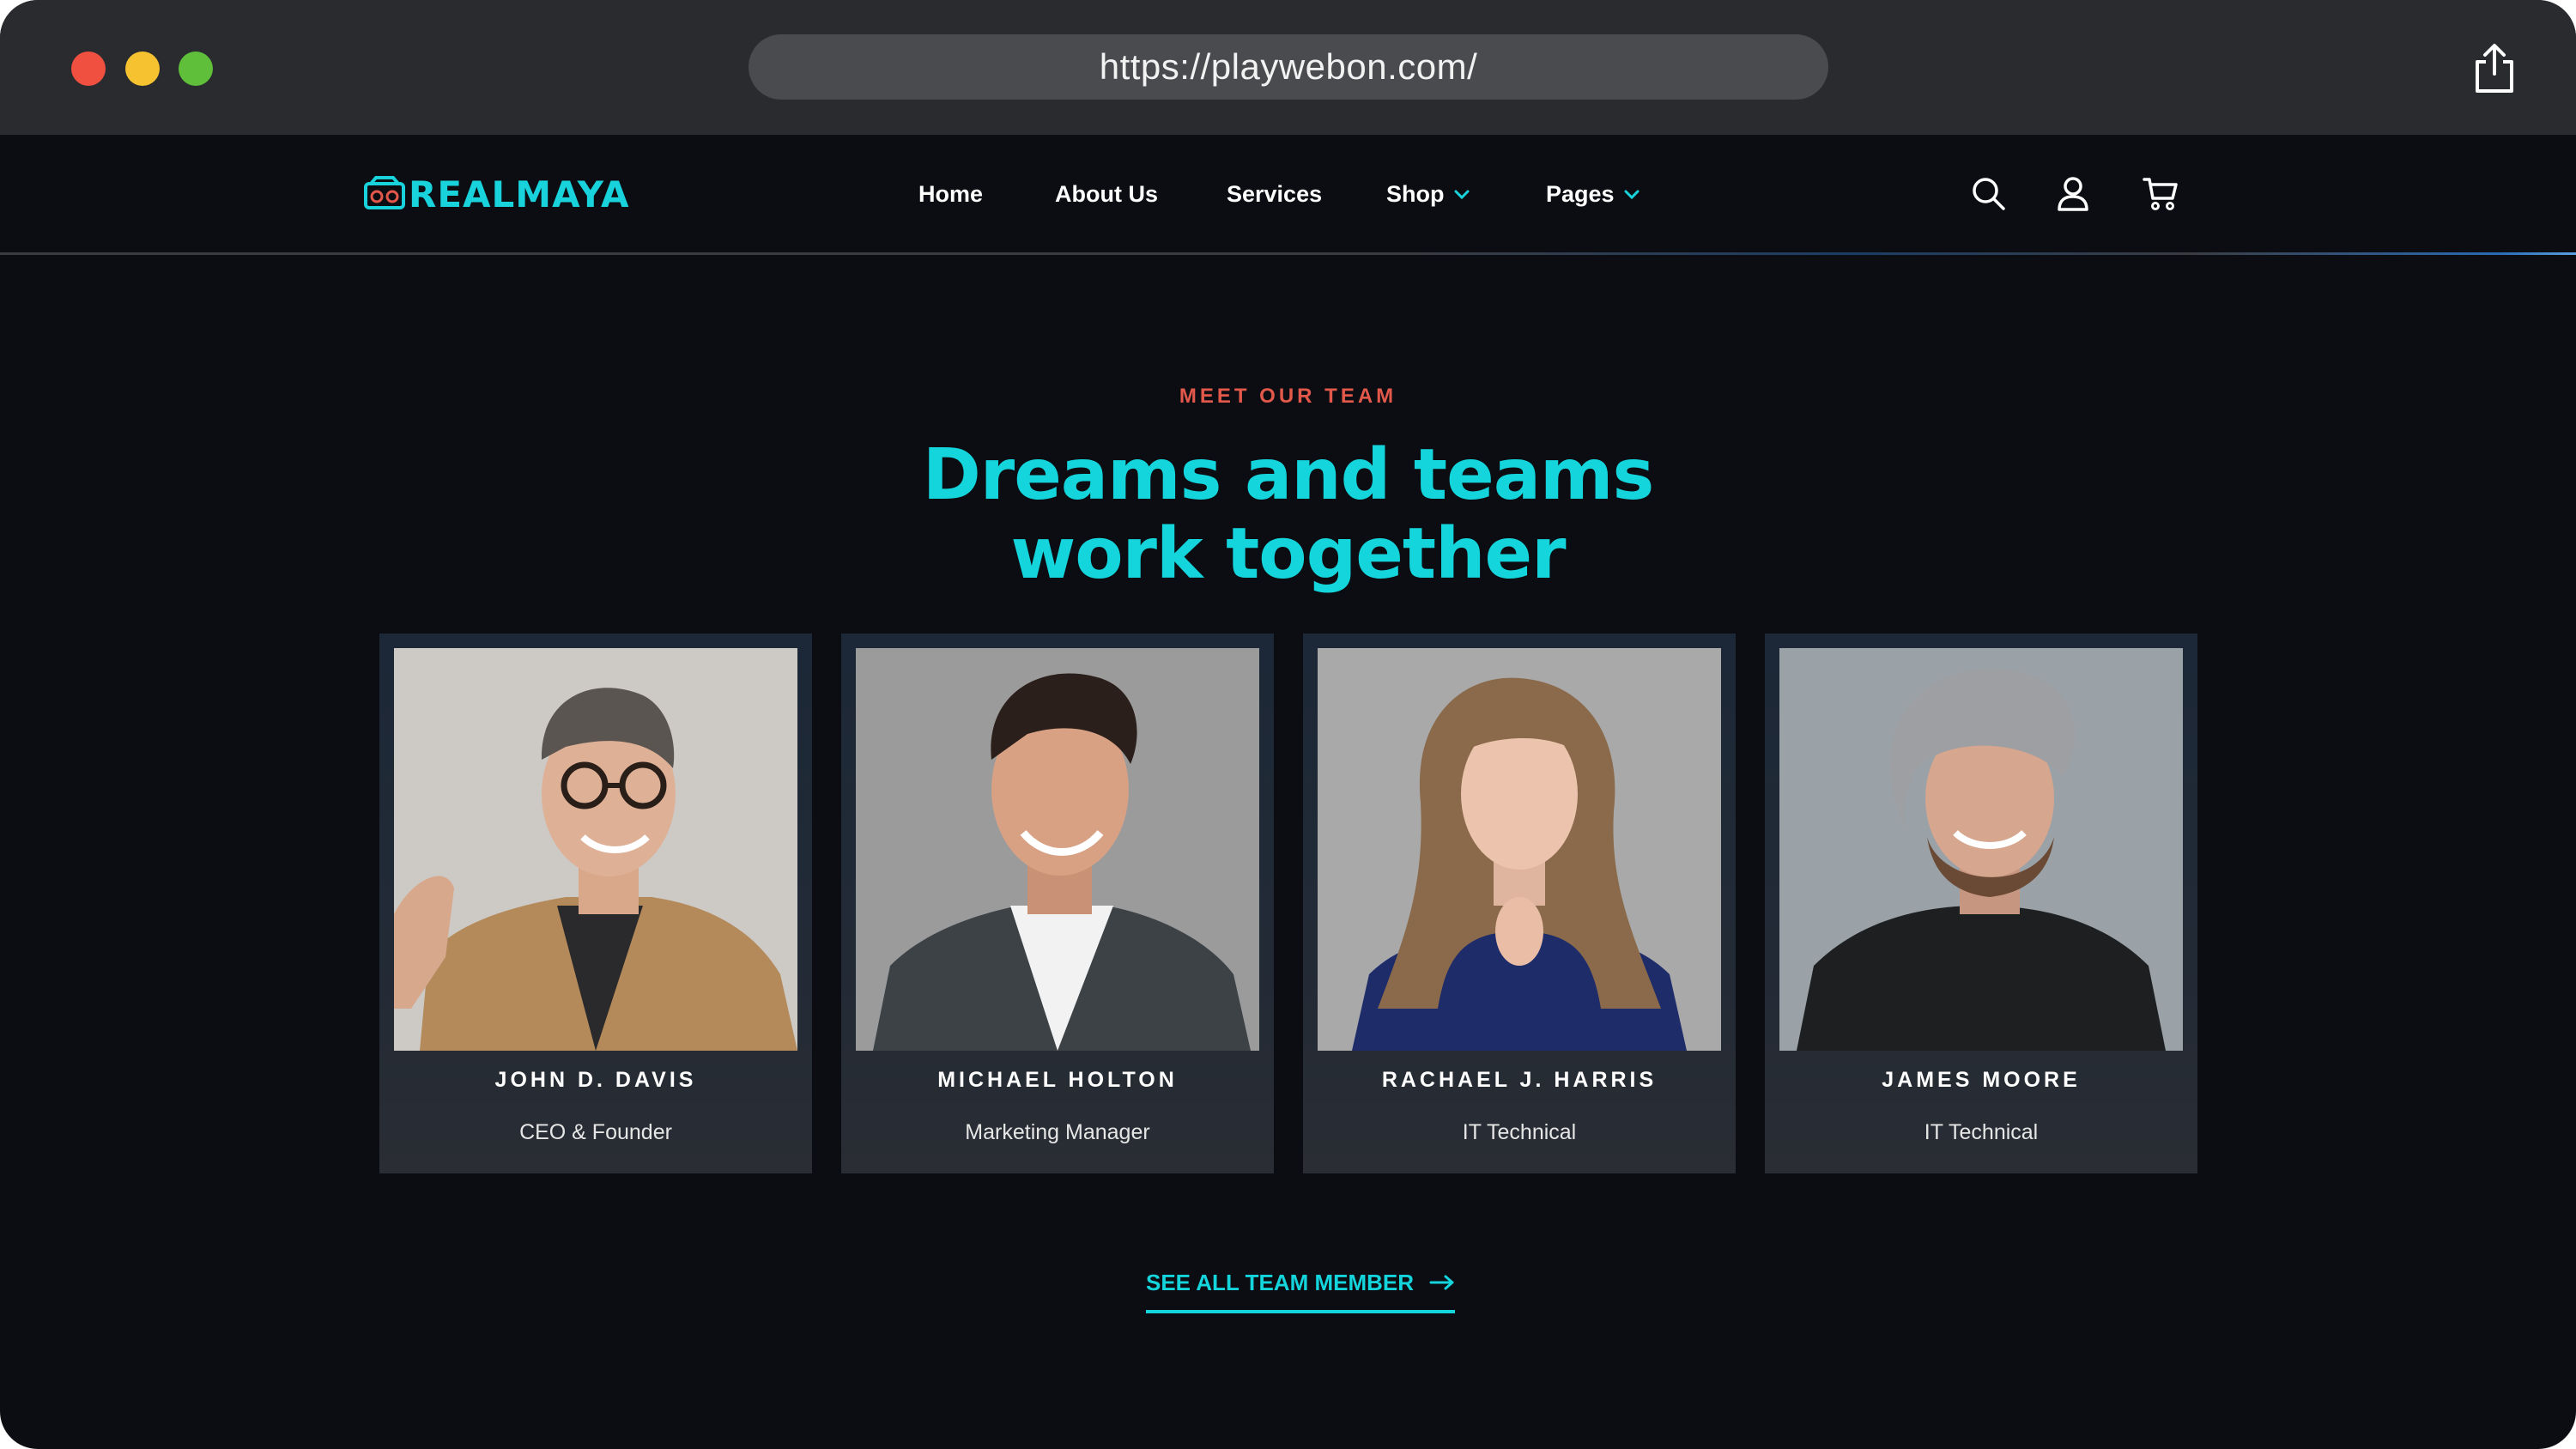  I want to click on logo-text: REALMAYA, so click(519, 194).